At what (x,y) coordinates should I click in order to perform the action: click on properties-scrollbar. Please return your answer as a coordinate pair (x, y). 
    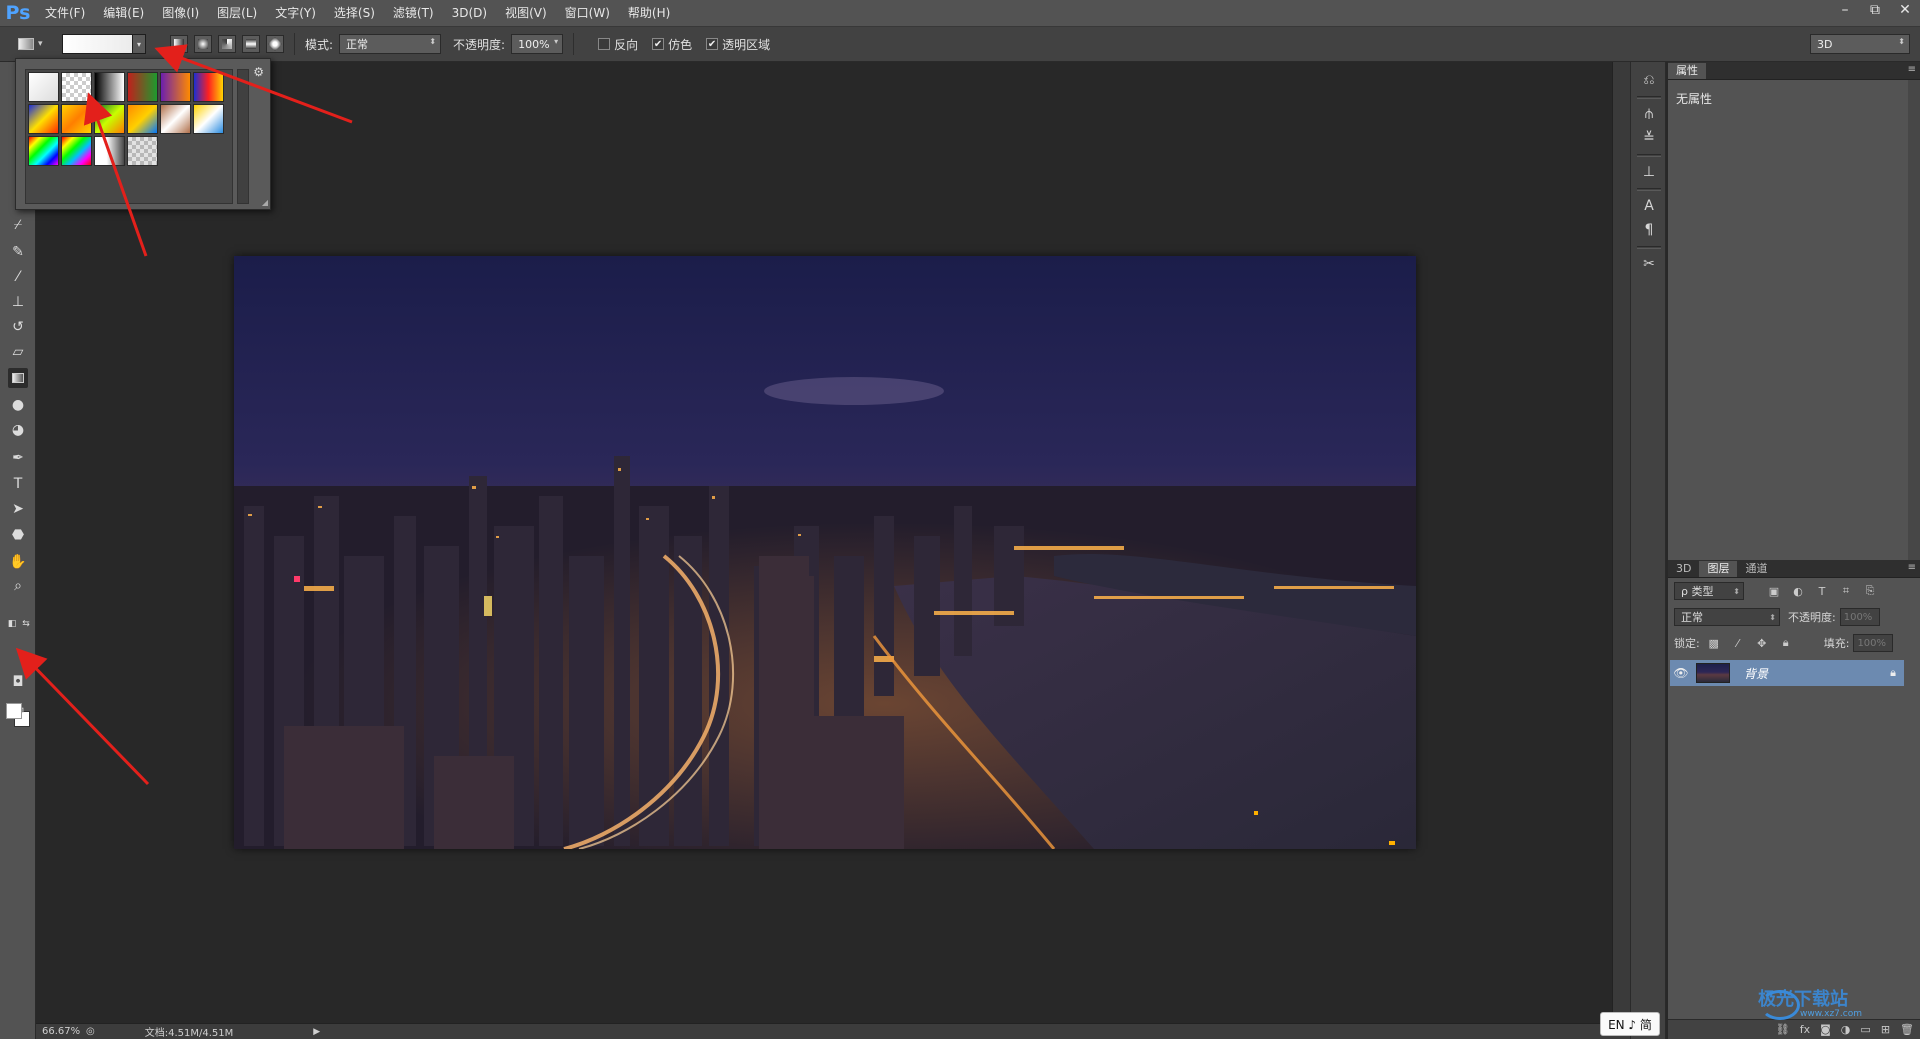
    Looking at the image, I should click on (1914, 320).